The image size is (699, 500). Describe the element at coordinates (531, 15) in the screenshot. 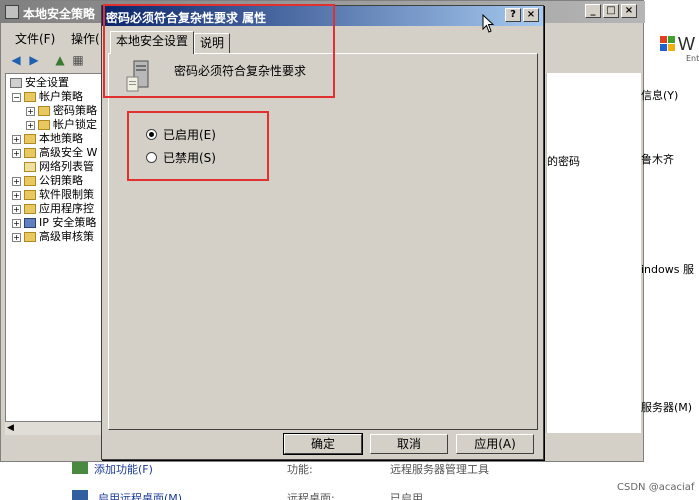

I see `dialog-close-button: ×` at that location.